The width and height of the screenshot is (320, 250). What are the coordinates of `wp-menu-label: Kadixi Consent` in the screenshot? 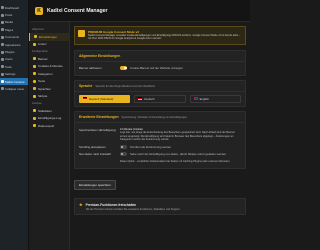 It's located at (15, 81).